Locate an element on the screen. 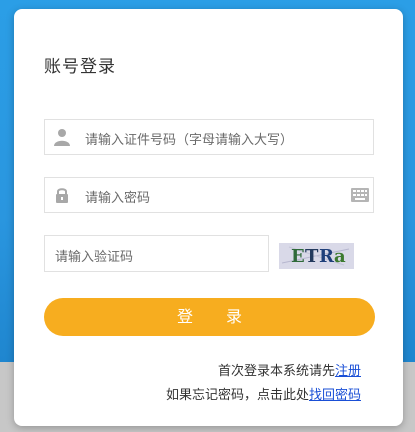 This screenshot has height=432, width=415. first-login-text: 首次登录本系统请先 is located at coordinates (276, 371).